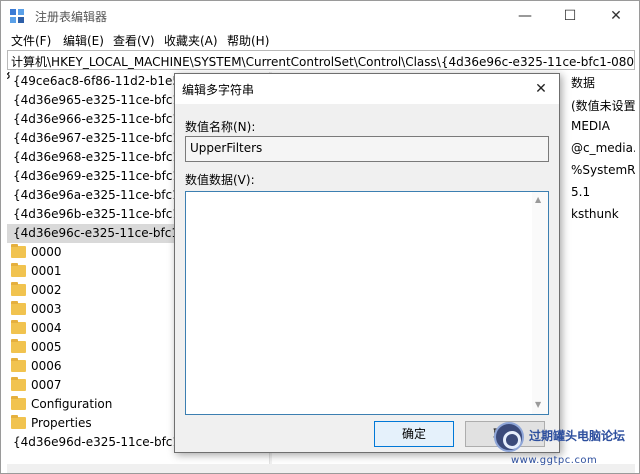  What do you see at coordinates (590, 126) in the screenshot?
I see `value-data: MEDIA` at bounding box center [590, 126].